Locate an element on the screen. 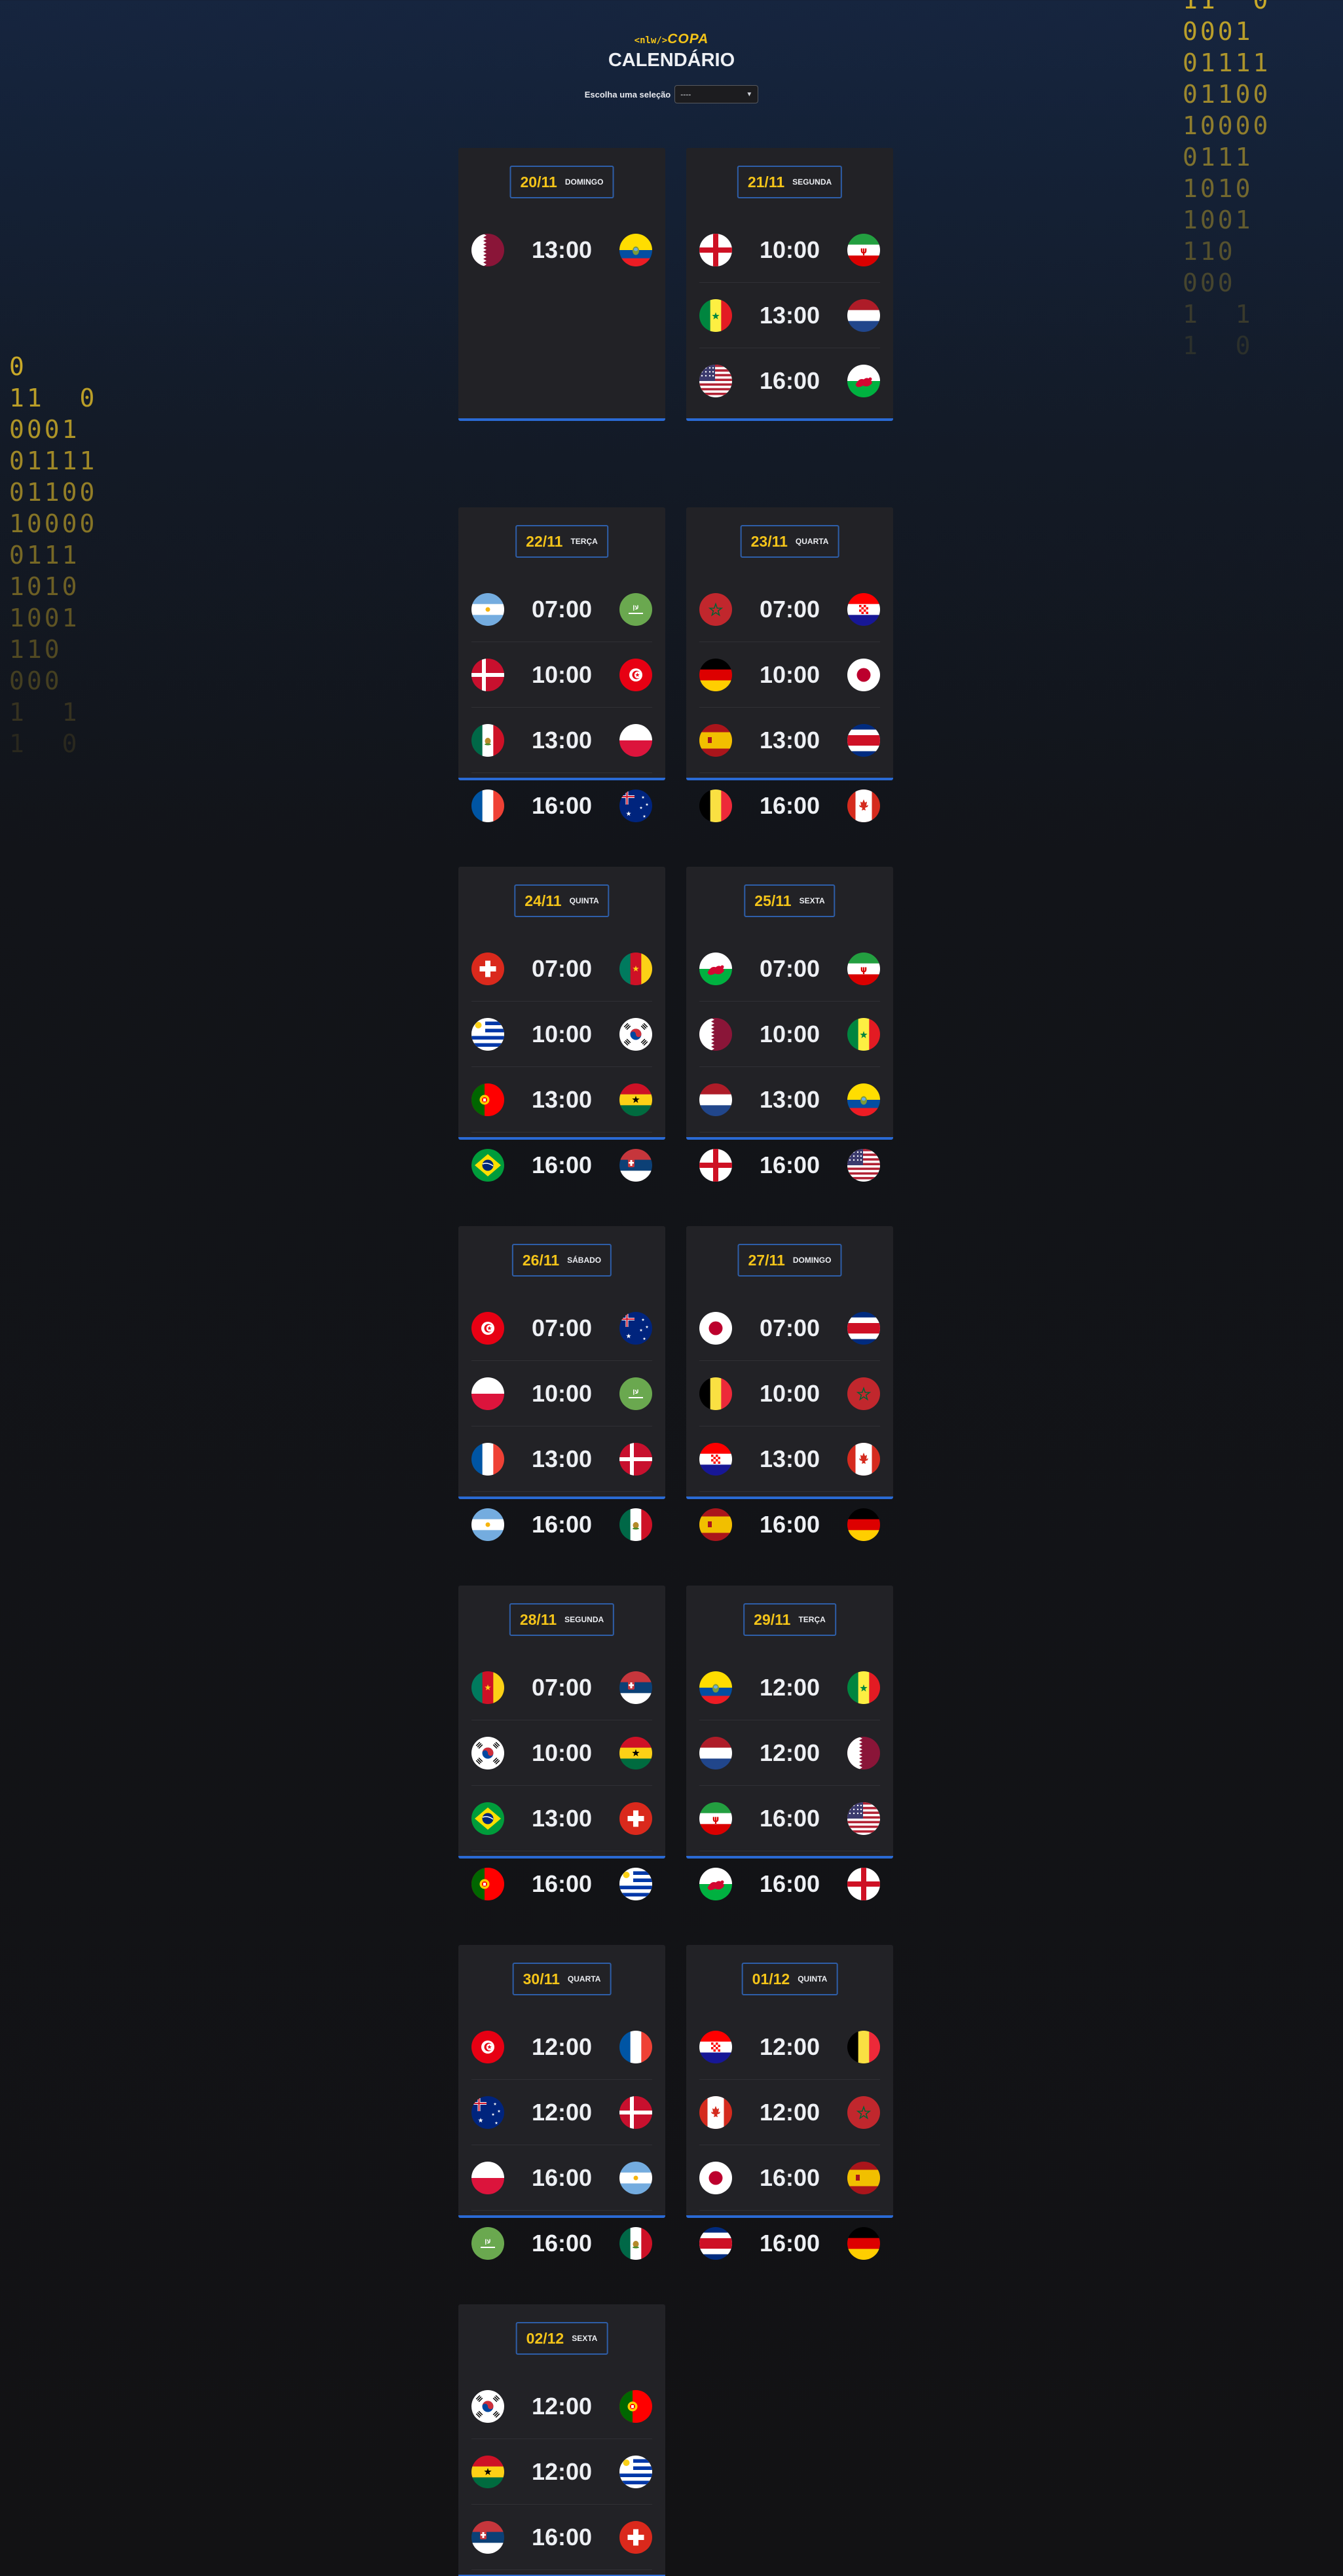 This screenshot has width=1343, height=2576. binary-rain-line: 000 is located at coordinates (35, 680).